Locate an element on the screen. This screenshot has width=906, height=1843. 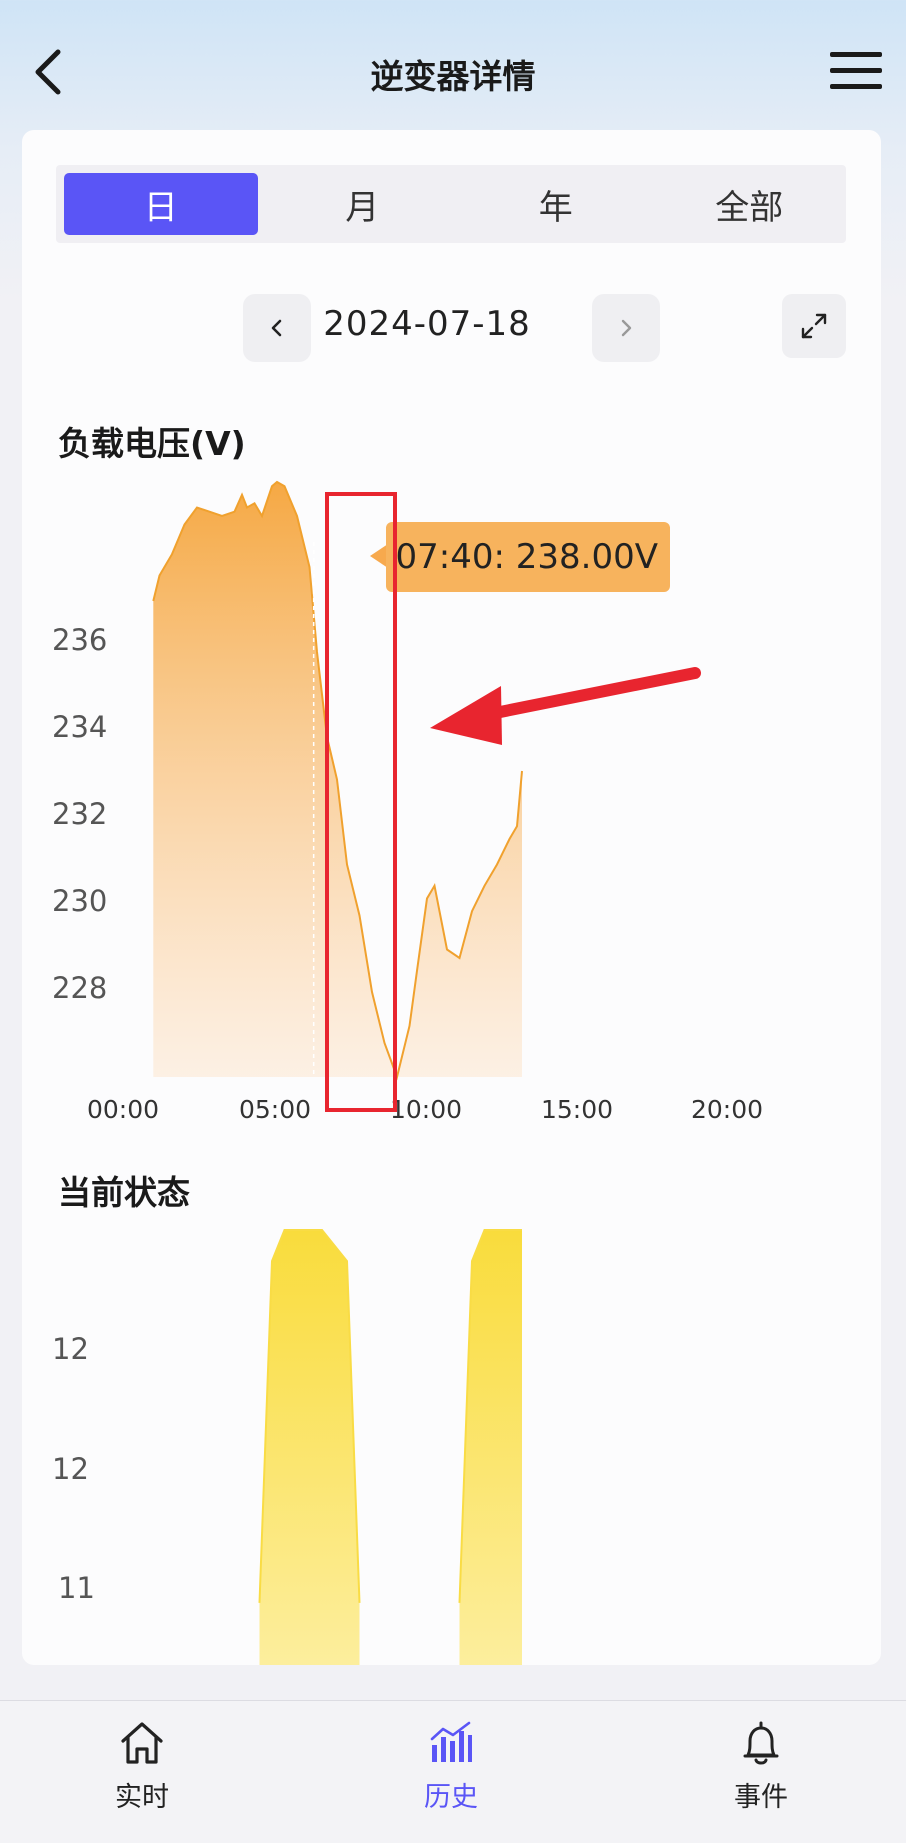
bell-icon is located at coordinates (761, 1743).